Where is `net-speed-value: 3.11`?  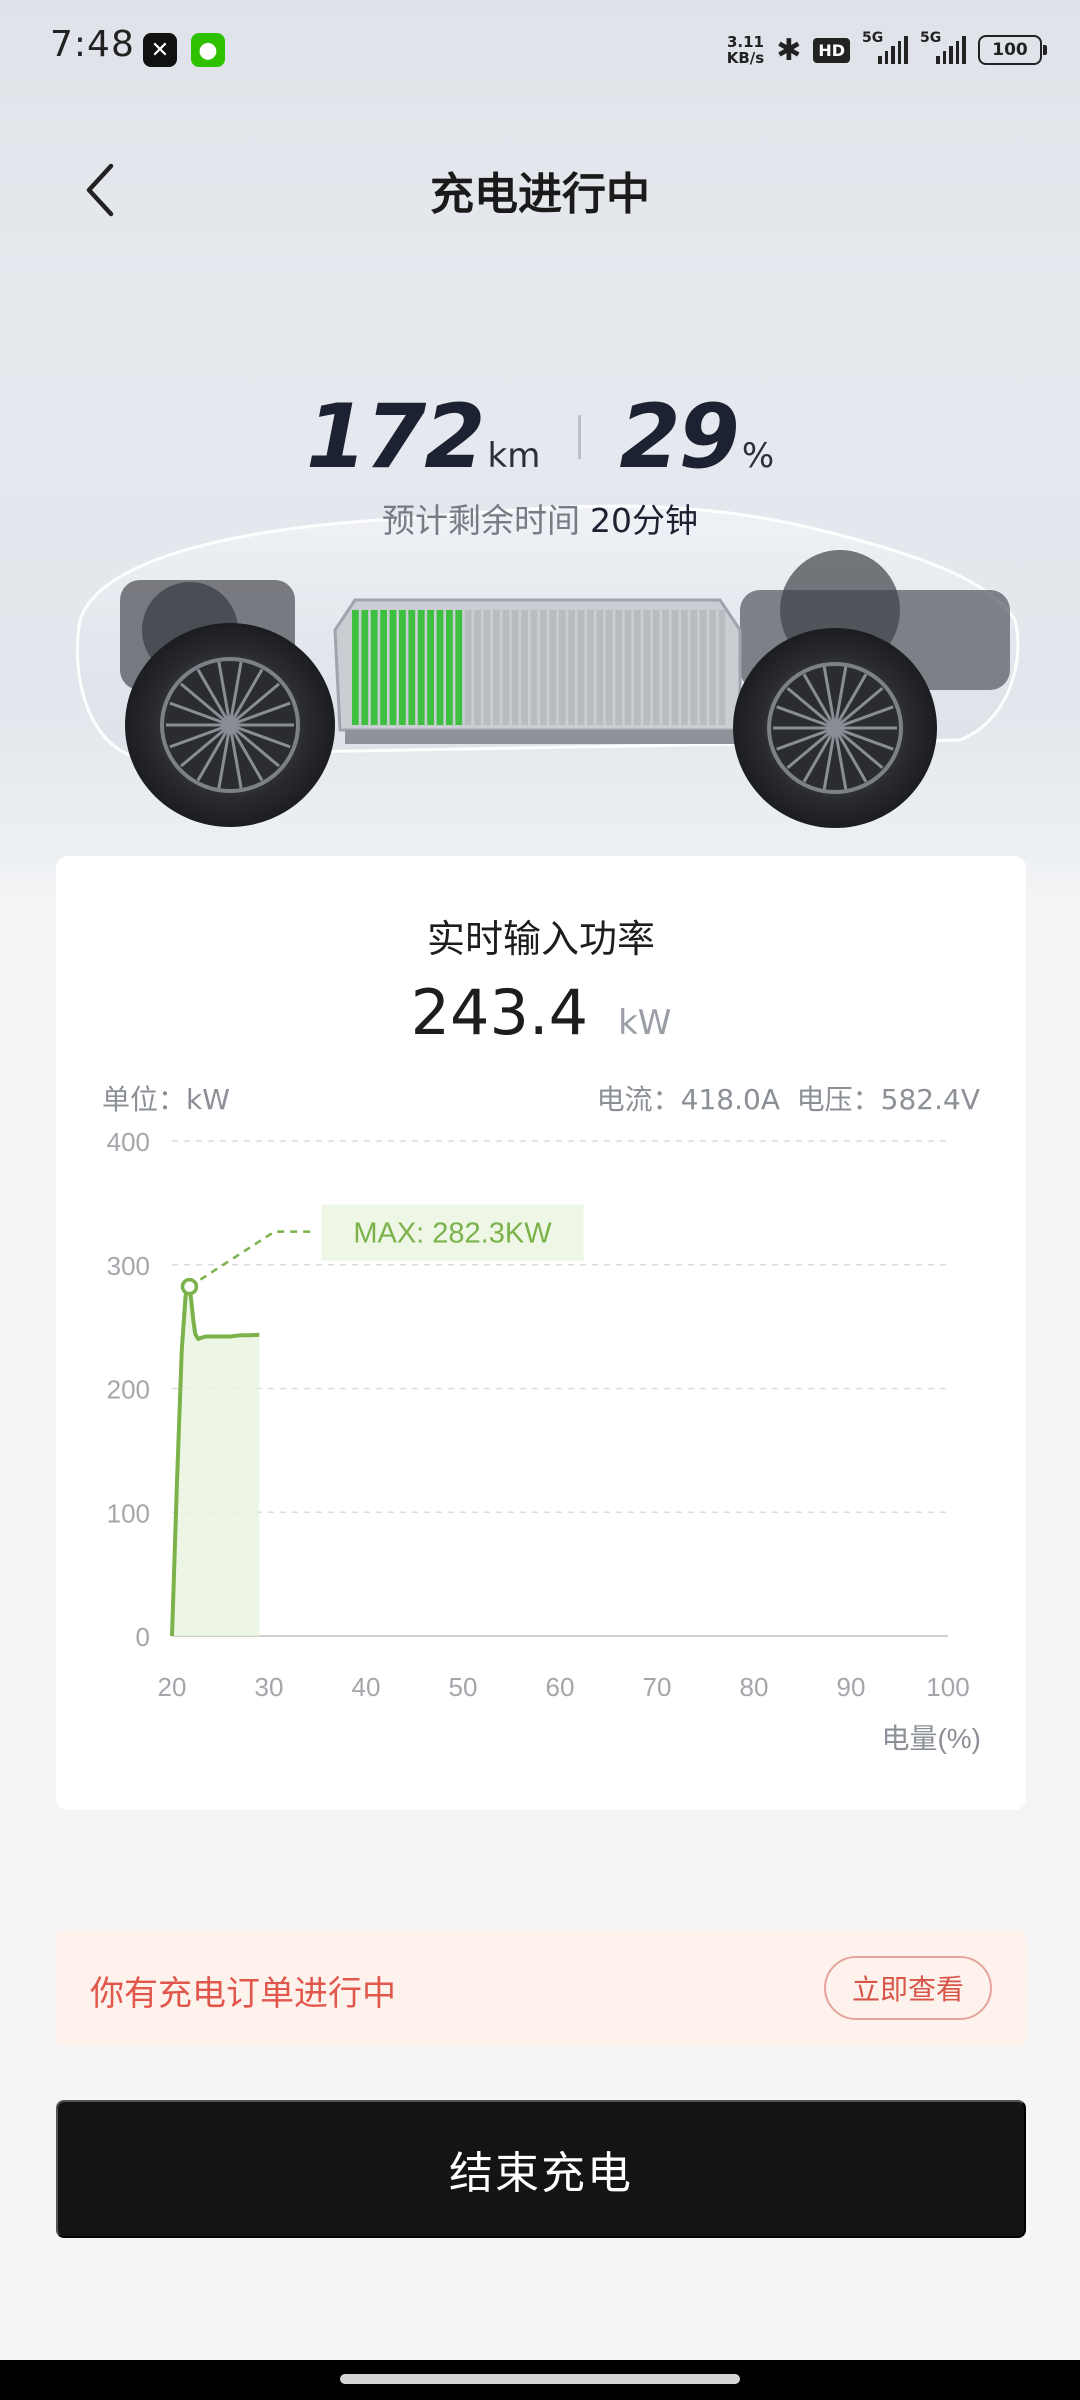
net-speed-value: 3.11 is located at coordinates (745, 42).